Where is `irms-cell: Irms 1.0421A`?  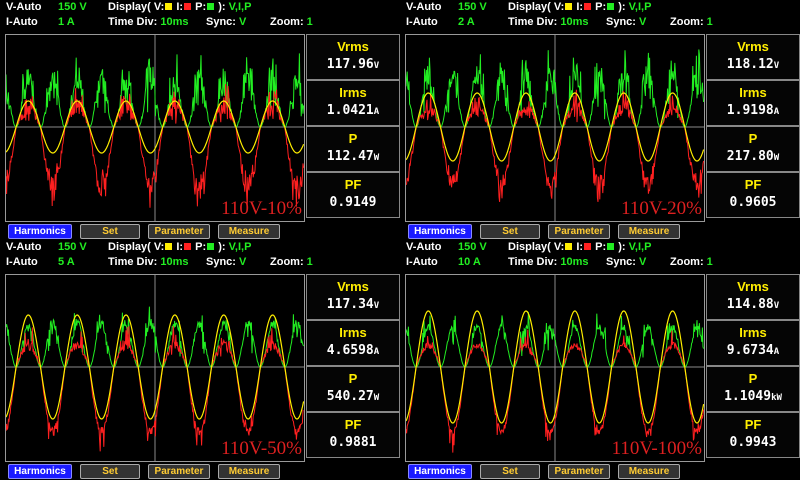
irms-cell: Irms 1.0421A is located at coordinates (353, 103).